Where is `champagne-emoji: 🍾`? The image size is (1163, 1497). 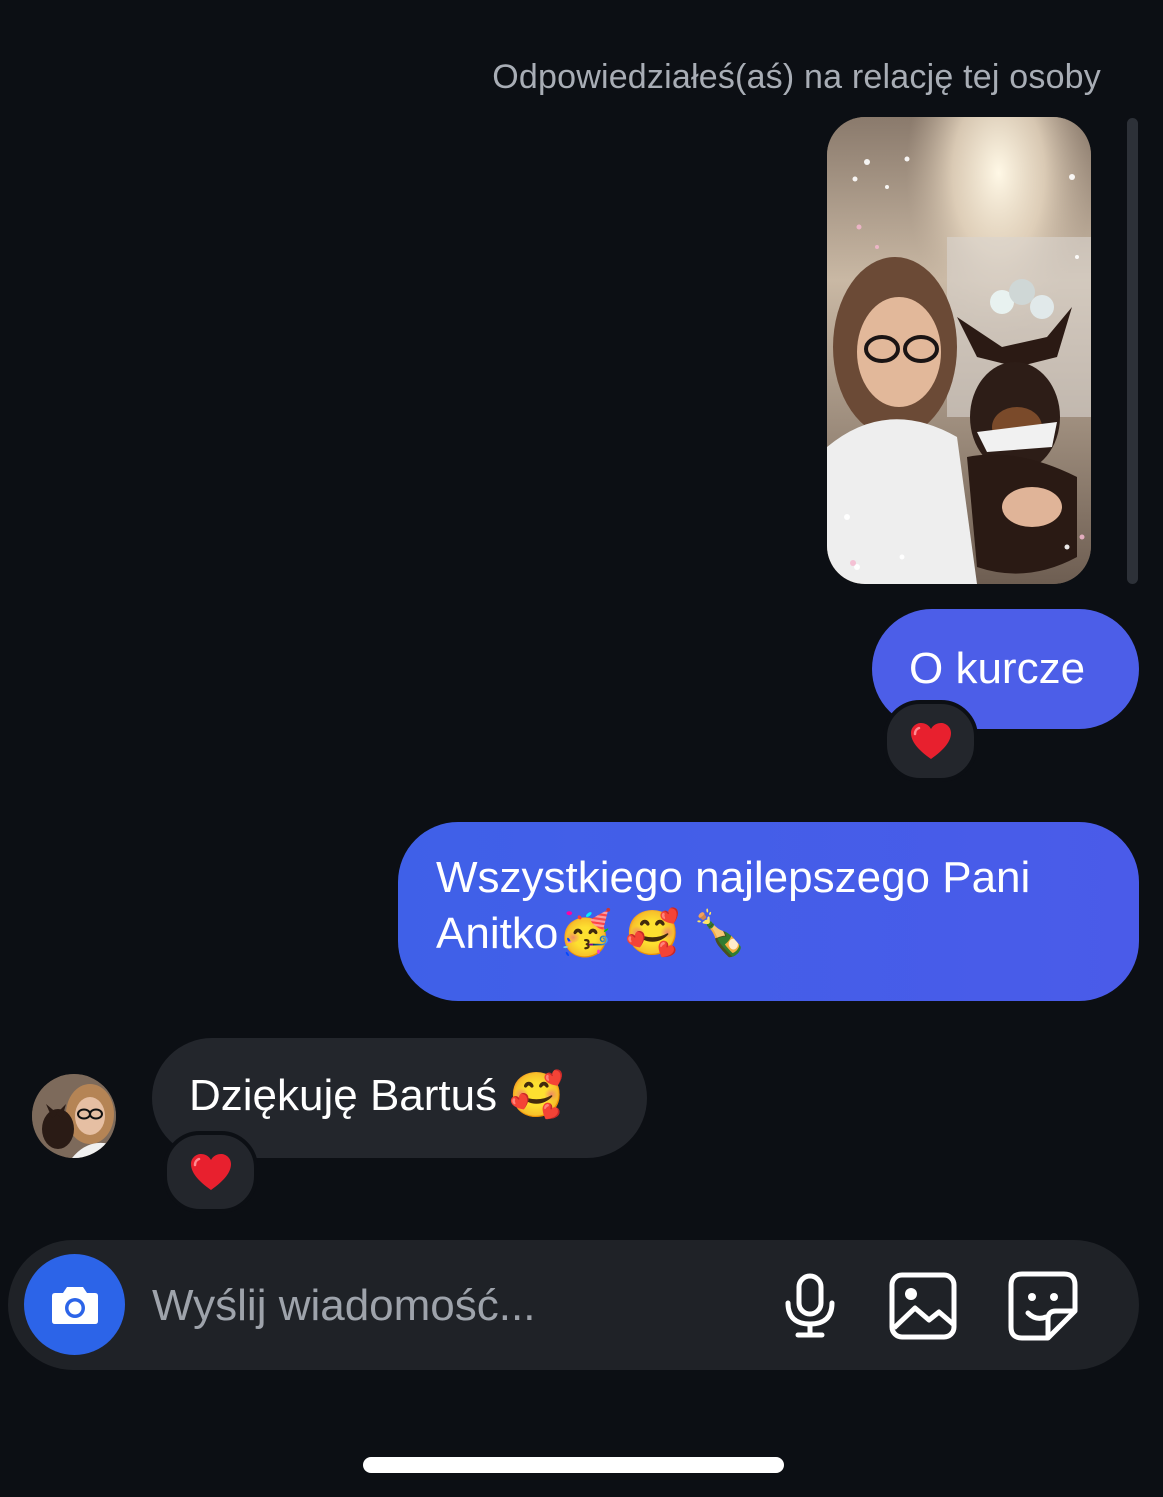
champagne-emoji: 🍾 is located at coordinates (720, 933).